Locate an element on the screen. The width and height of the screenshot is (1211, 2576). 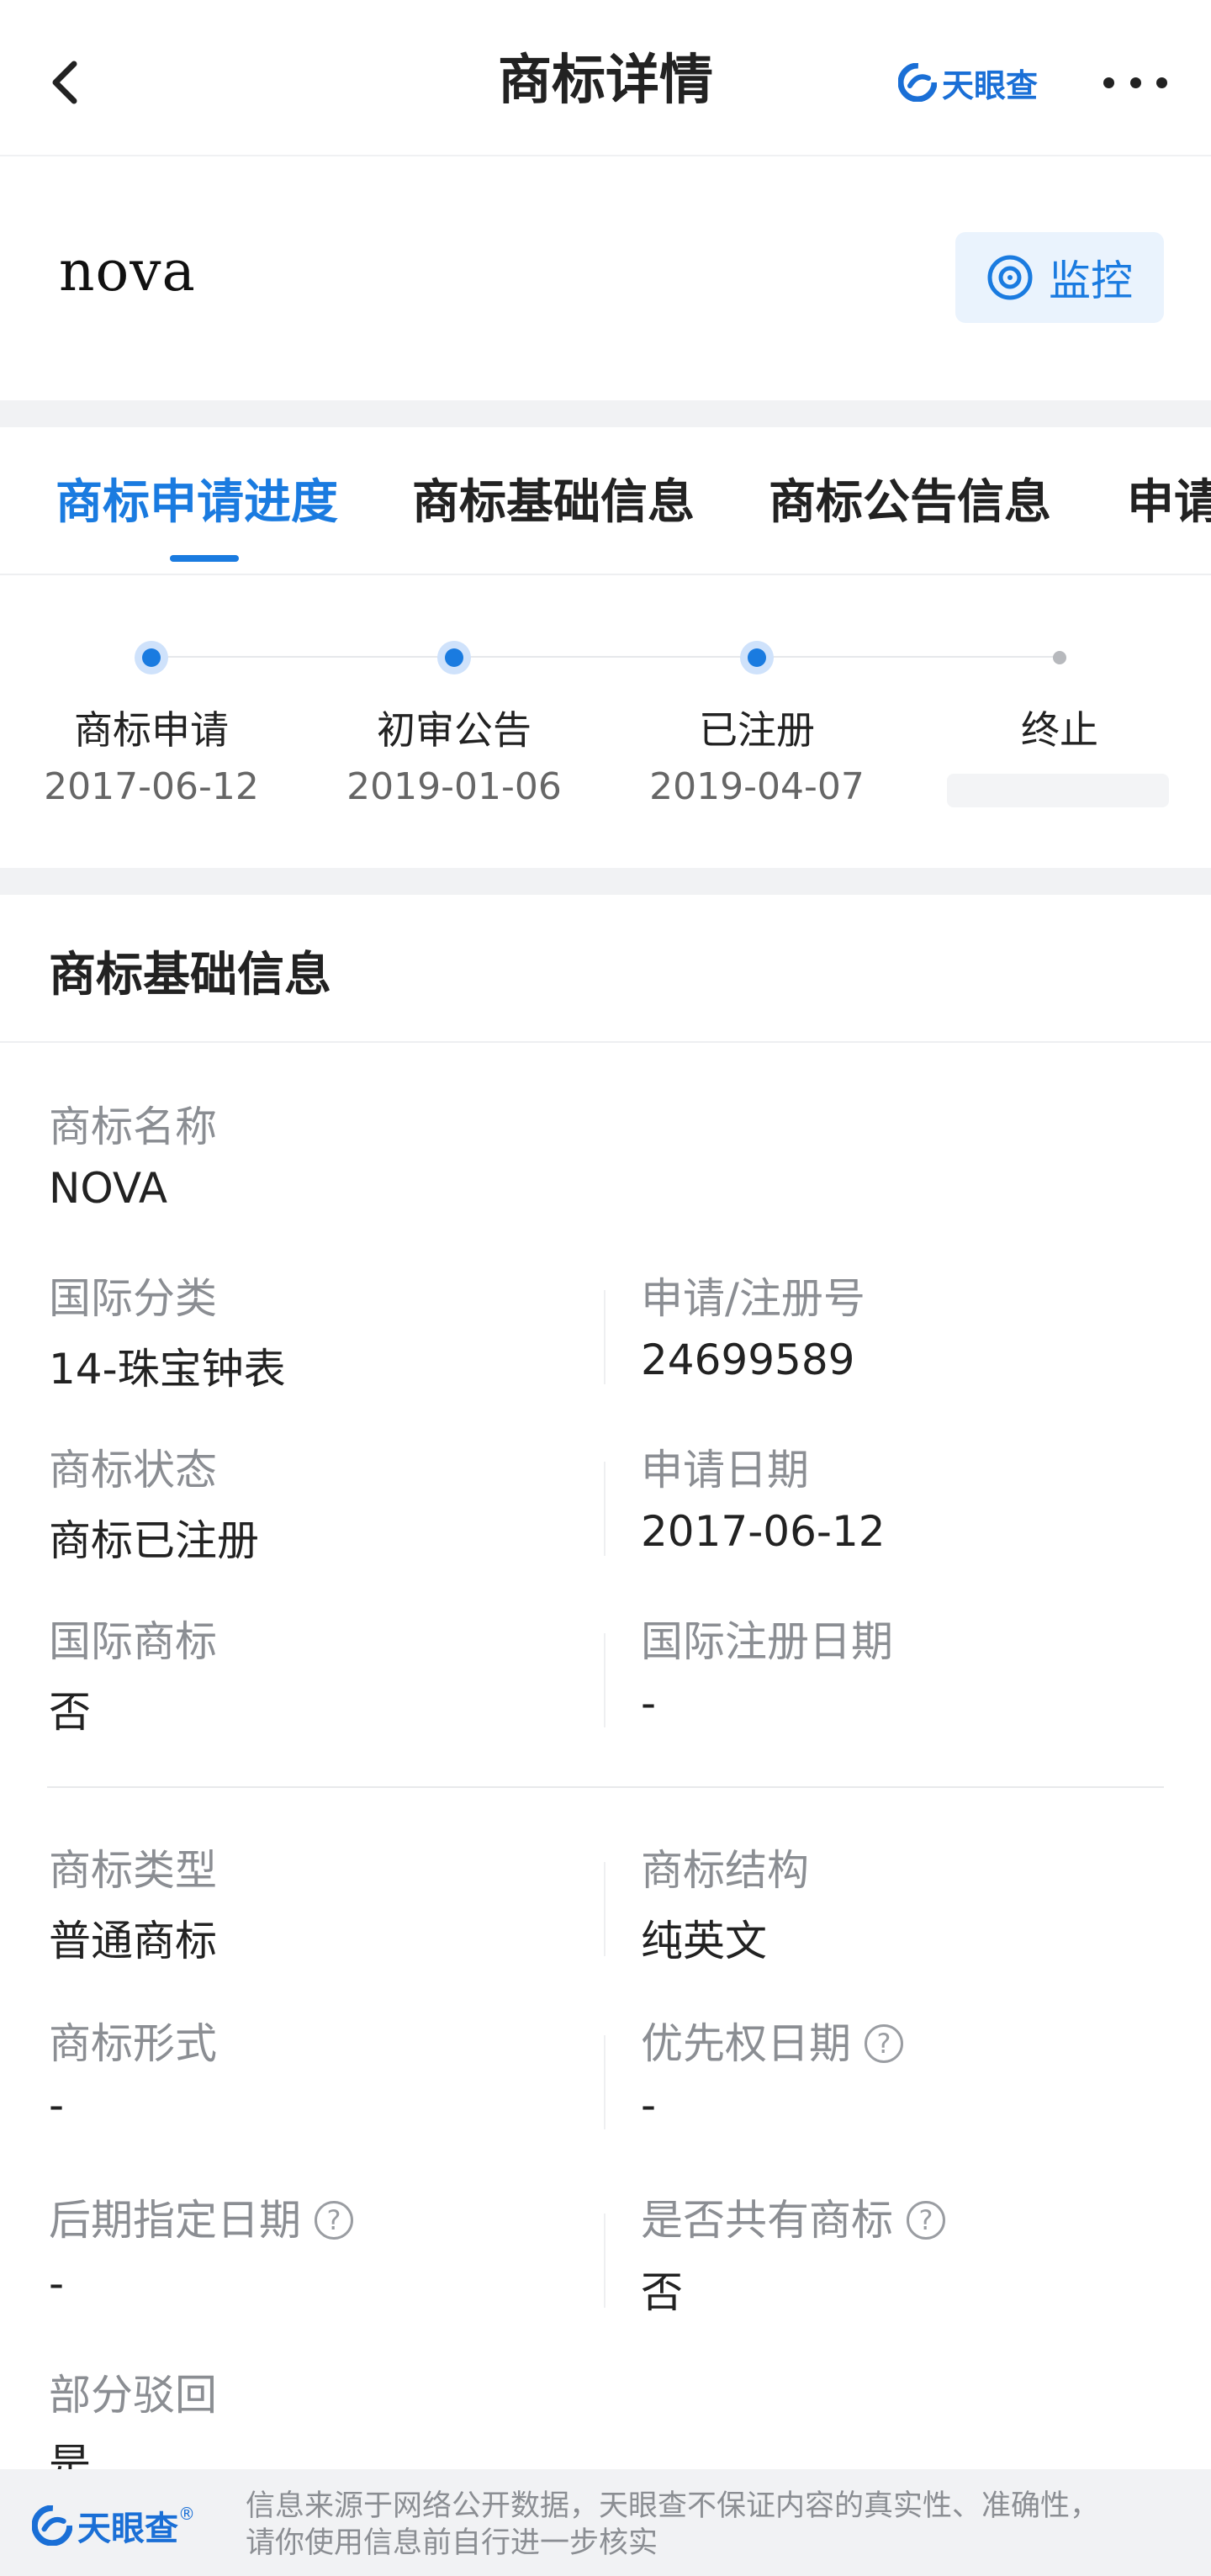
trademark-name-image: nova is located at coordinates (127, 271).